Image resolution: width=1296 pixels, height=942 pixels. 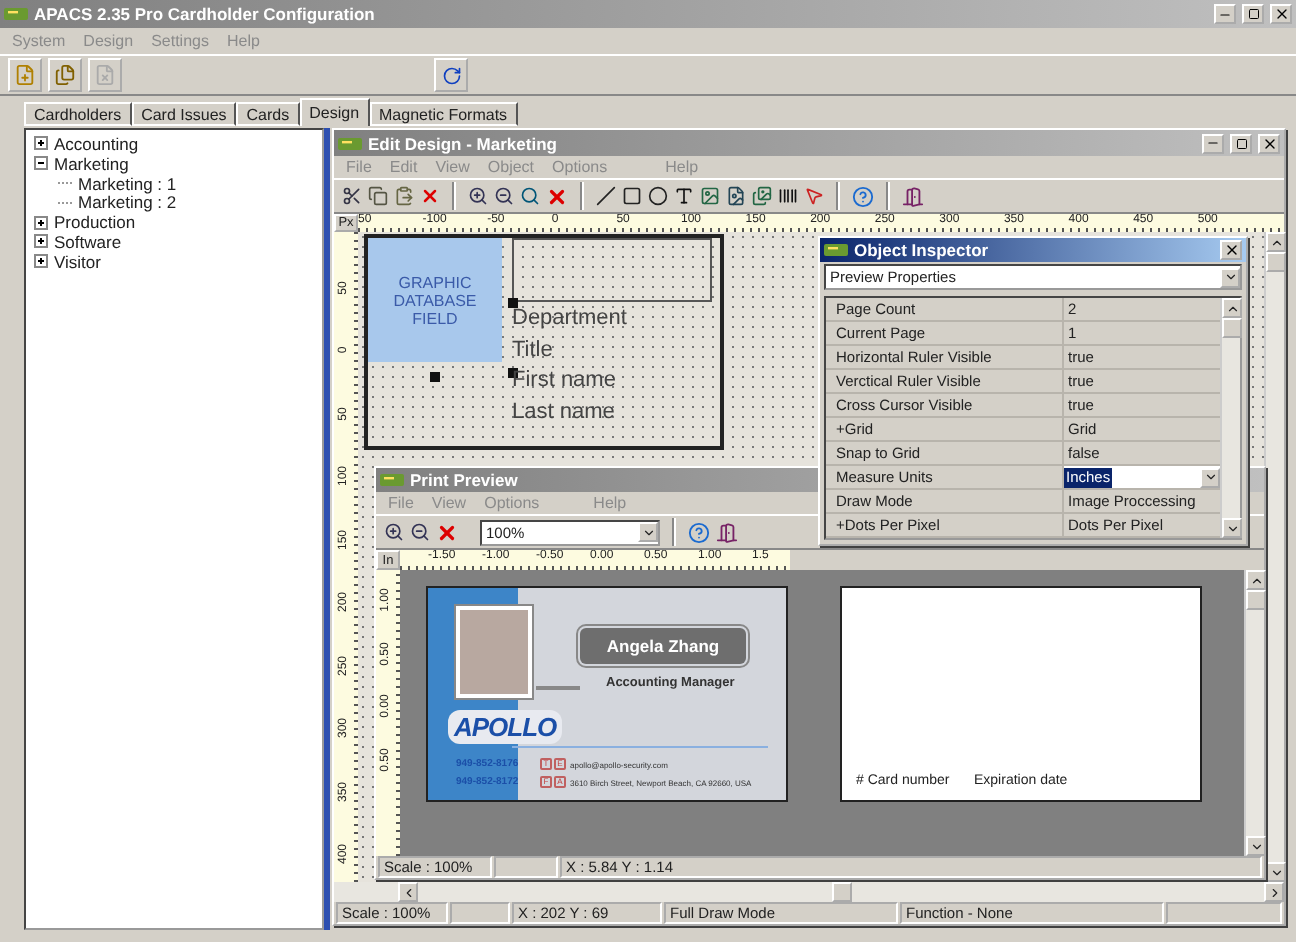 I want to click on tree-item: Visitor, so click(x=77, y=261).